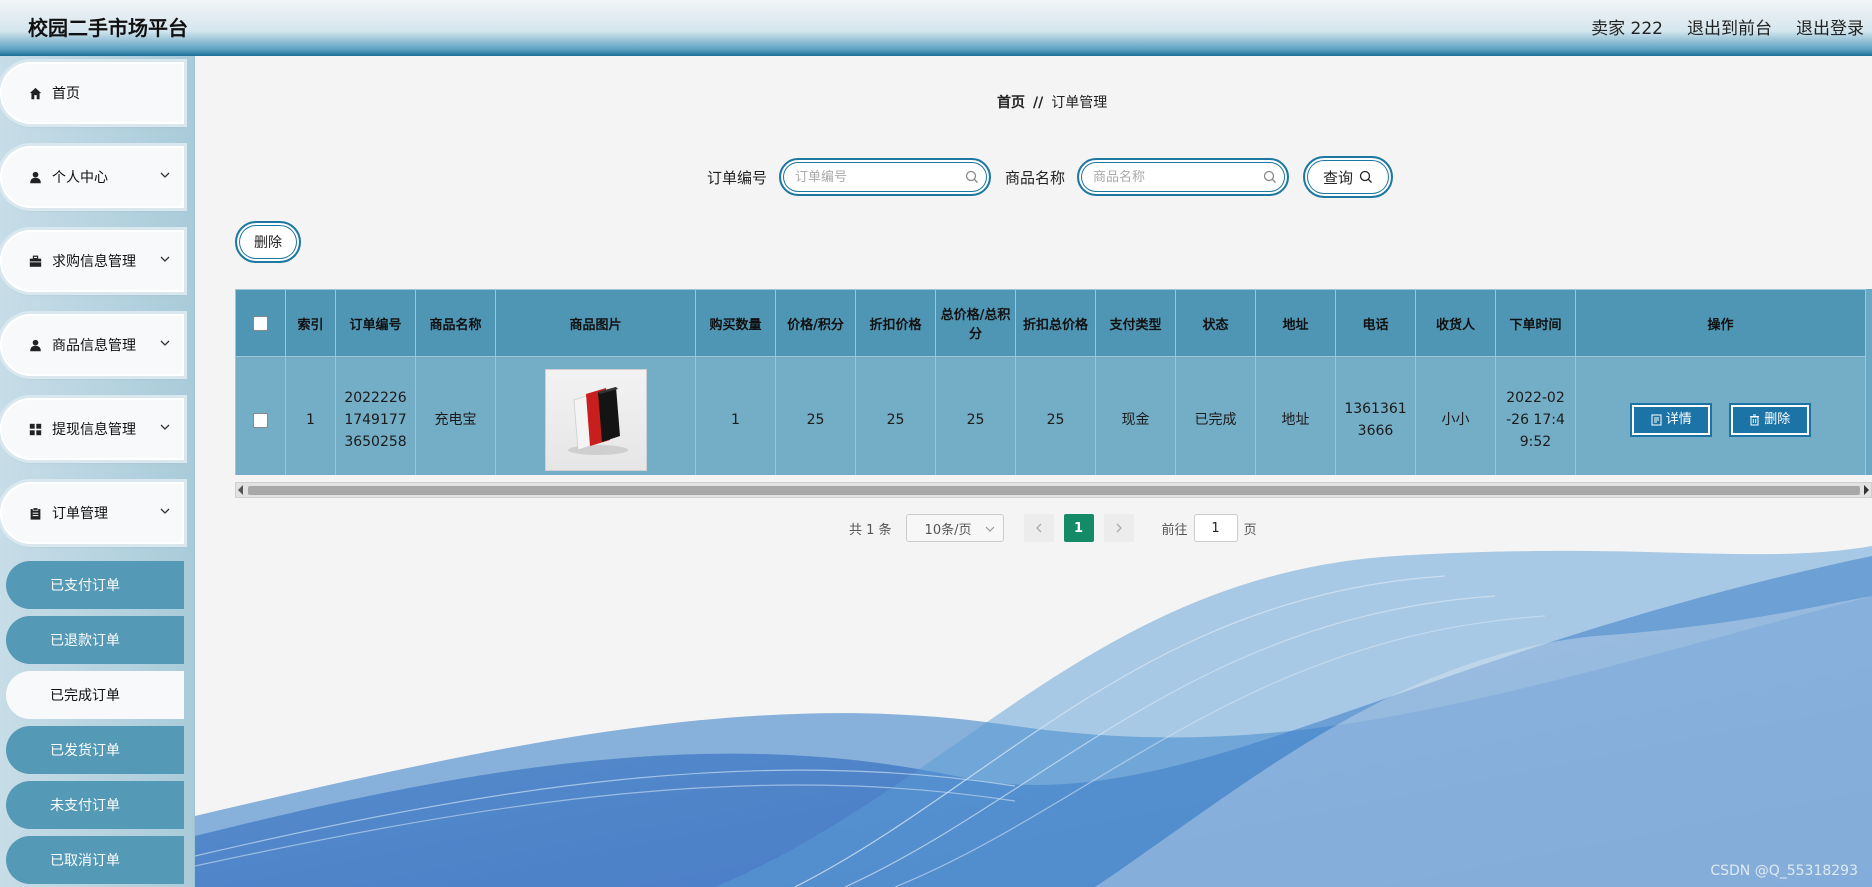 This screenshot has width=1872, height=887. Describe the element at coordinates (66, 94) in the screenshot. I see `sidebar-item-label: 首页` at that location.